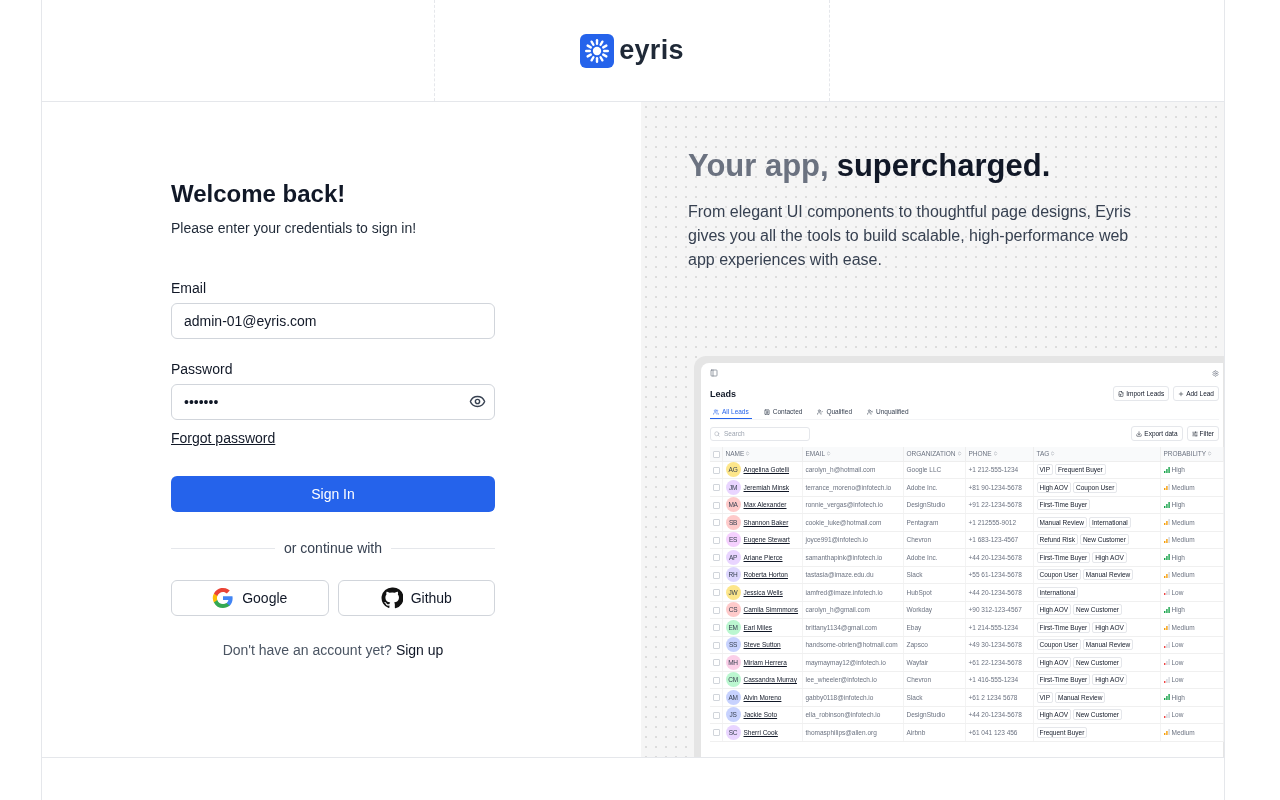 The width and height of the screenshot is (1280, 800). What do you see at coordinates (1215, 373) in the screenshot?
I see `settings-icon` at bounding box center [1215, 373].